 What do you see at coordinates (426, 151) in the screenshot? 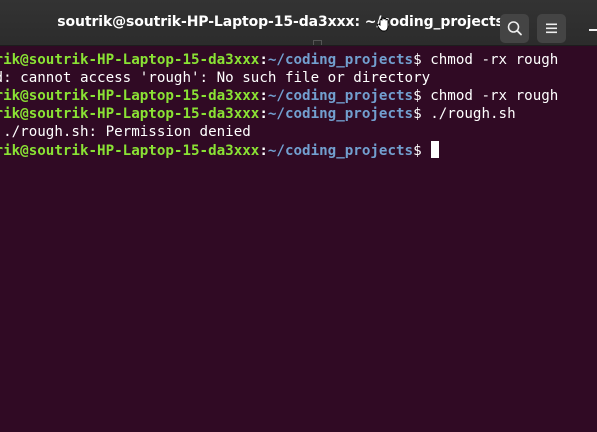
I see `command-text` at bounding box center [426, 151].